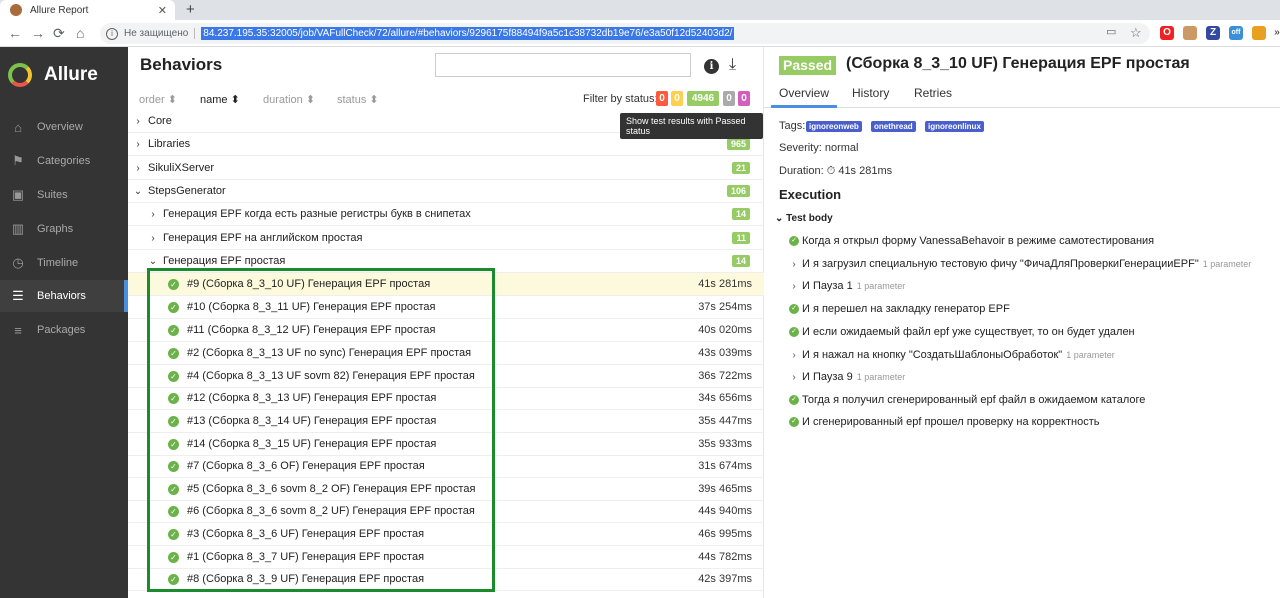  Describe the element at coordinates (18, 194) in the screenshot. I see `briefcase-icon: ▣` at that location.